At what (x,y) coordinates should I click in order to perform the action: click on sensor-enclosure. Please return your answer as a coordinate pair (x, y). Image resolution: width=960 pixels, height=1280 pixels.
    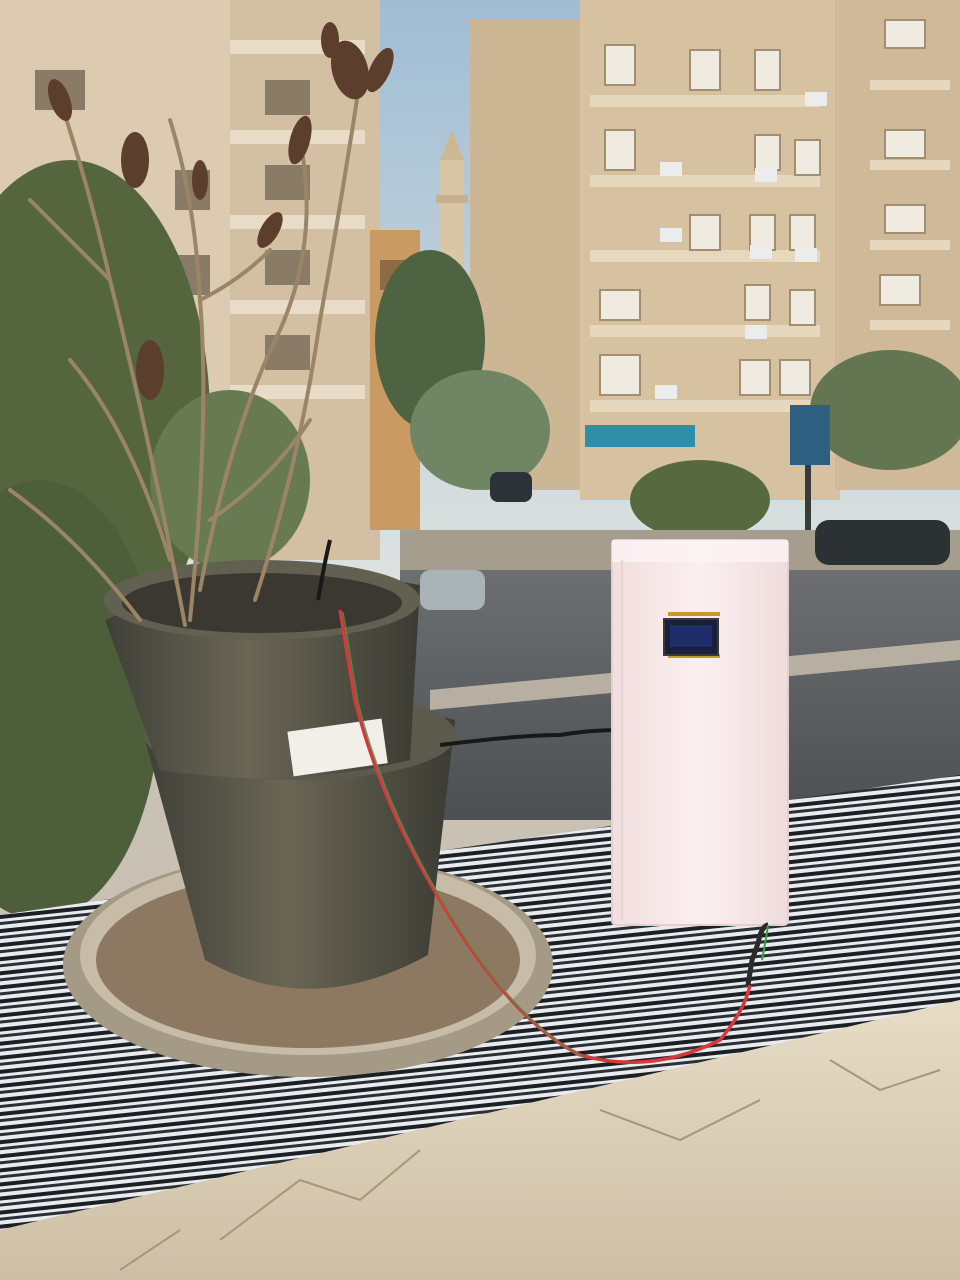
    Looking at the image, I should click on (700, 732).